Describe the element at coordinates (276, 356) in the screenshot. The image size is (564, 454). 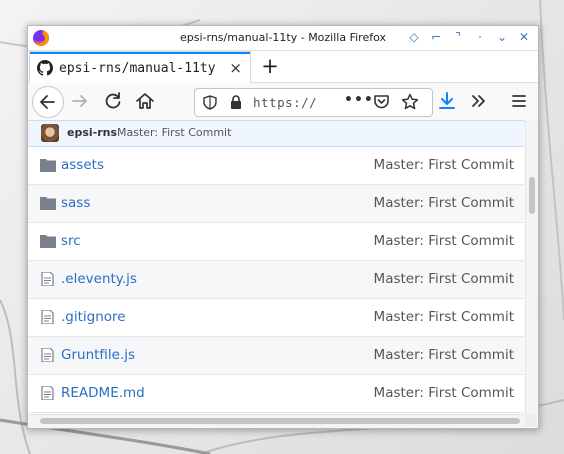
I see `table-row: Gruntfile.js Master: First Commit` at that location.